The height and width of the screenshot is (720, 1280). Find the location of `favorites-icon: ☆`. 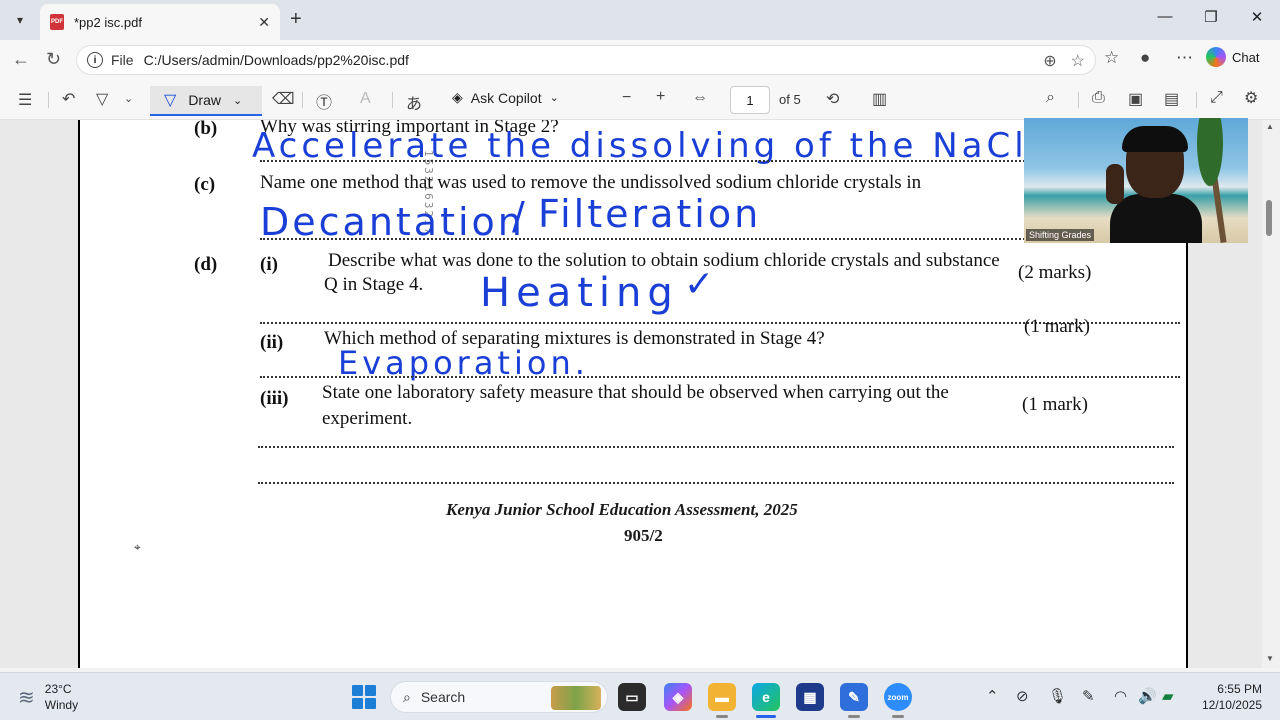

favorites-icon: ☆ is located at coordinates (1111, 58).